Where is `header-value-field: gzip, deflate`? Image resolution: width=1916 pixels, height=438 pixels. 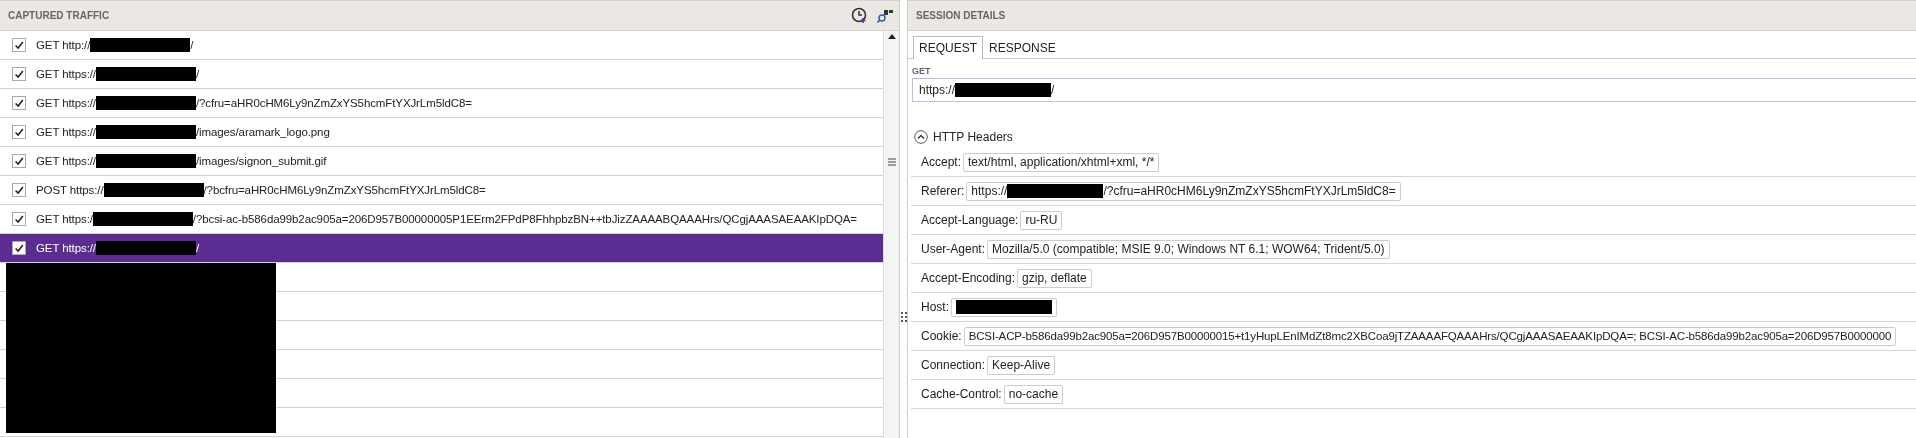 header-value-field: gzip, deflate is located at coordinates (1054, 278).